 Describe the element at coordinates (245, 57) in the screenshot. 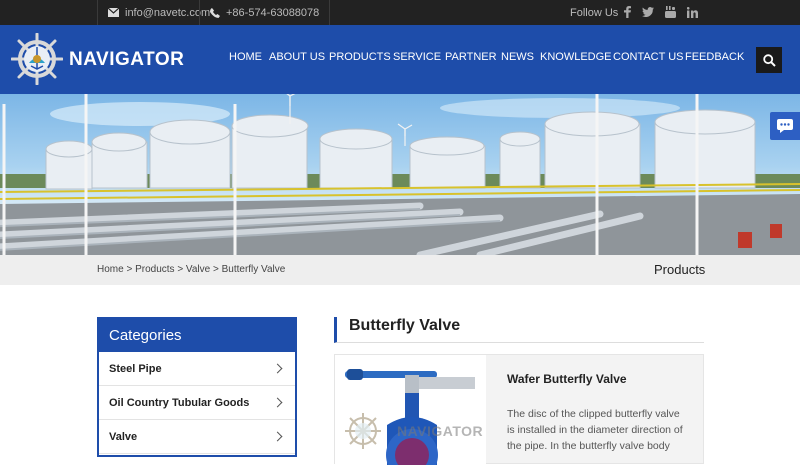

I see `nav-home: HOME` at that location.